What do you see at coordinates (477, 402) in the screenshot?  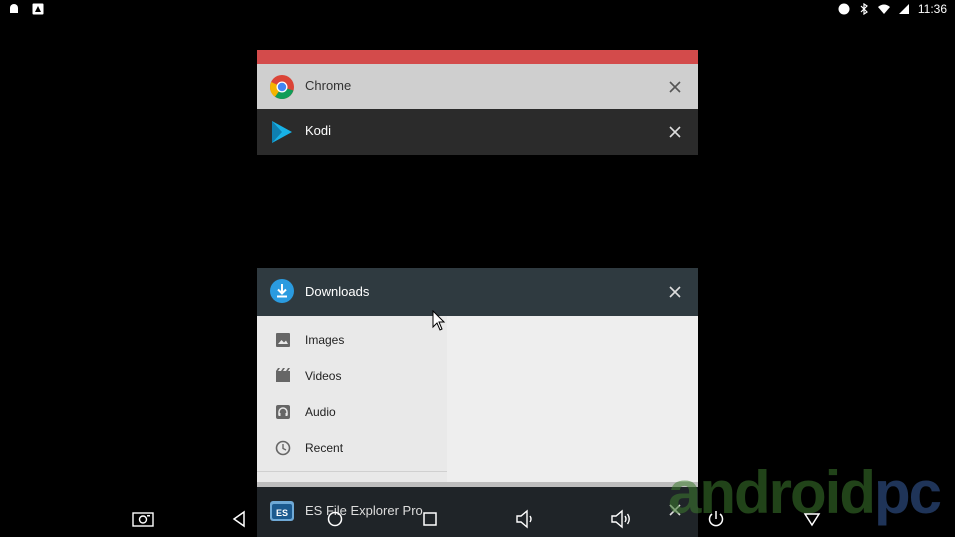 I see `downloads-content-panel: Images Videos Audio Recent` at bounding box center [477, 402].